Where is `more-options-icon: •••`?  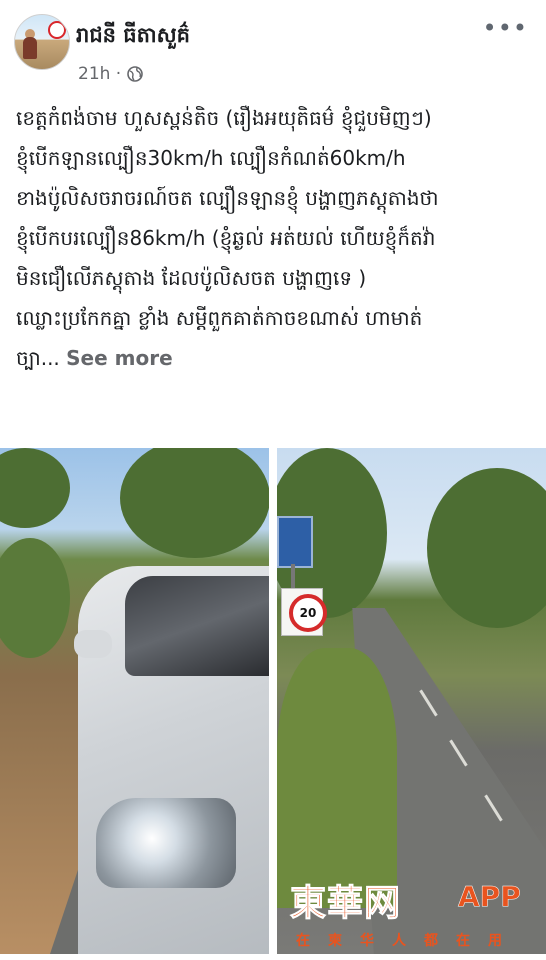 more-options-icon: ••• is located at coordinates (505, 28).